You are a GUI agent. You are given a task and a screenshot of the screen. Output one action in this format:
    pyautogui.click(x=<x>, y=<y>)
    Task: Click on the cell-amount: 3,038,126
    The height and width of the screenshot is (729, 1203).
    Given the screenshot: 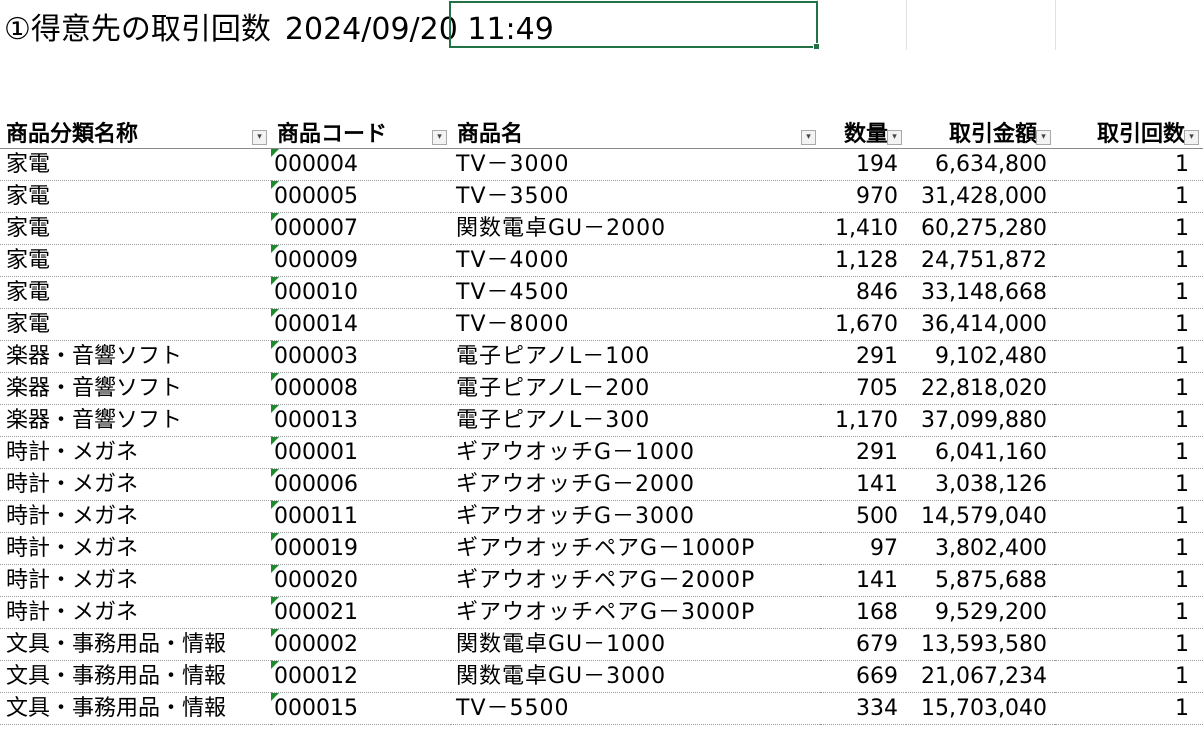 What is the action you would take?
    pyautogui.click(x=980, y=484)
    